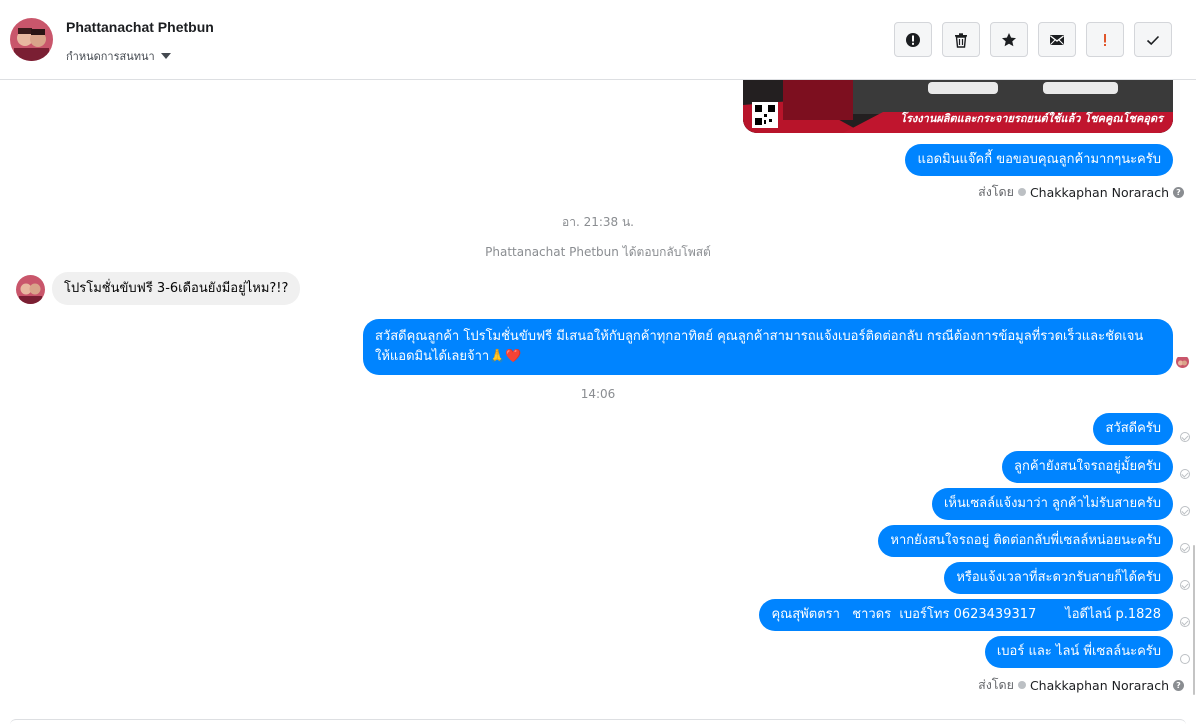  I want to click on spam-button, so click(913, 39).